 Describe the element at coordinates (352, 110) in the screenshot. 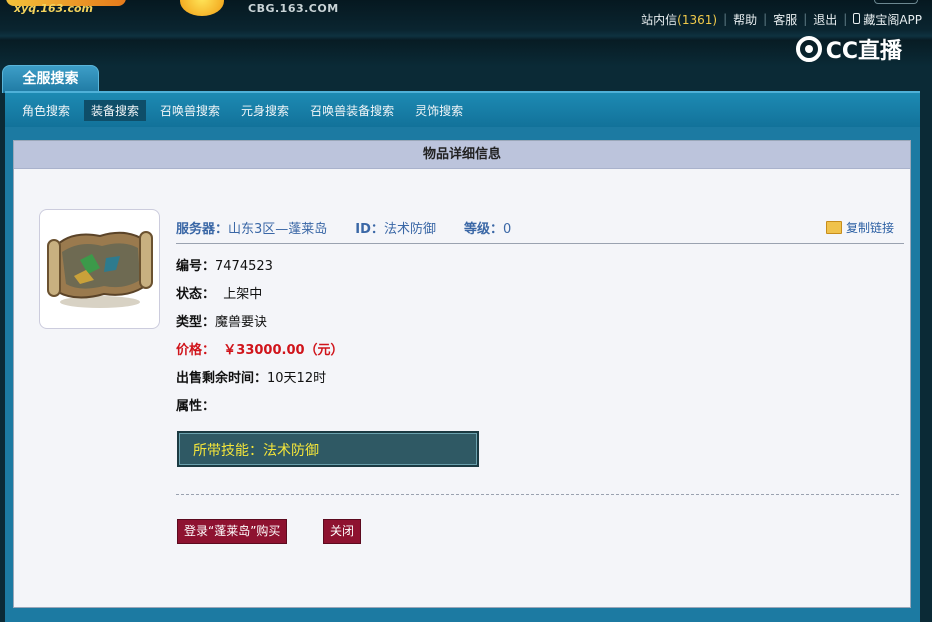

I see `subnav-pet-equipment-search: 召唤兽装备搜索` at that location.